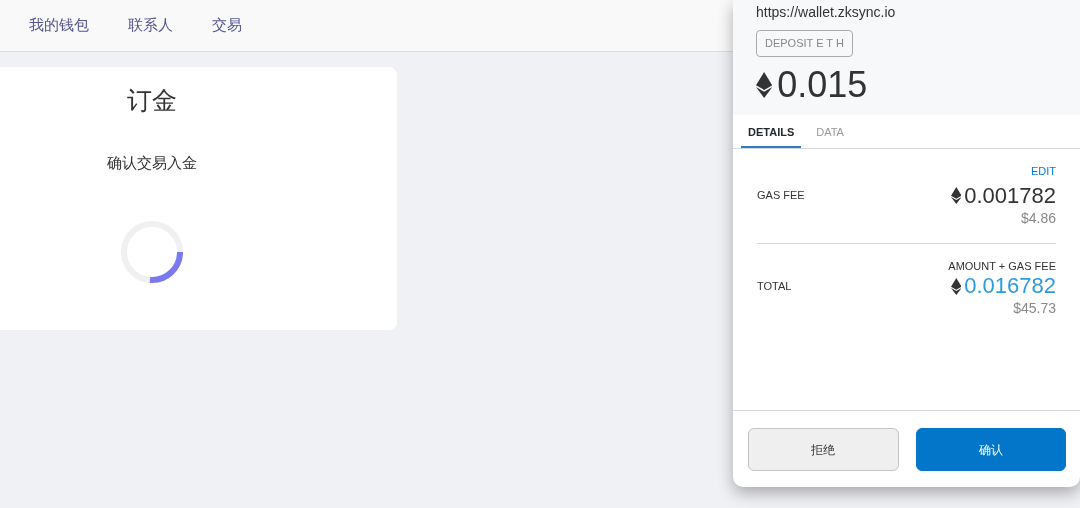 The width and height of the screenshot is (1080, 508). Describe the element at coordinates (1010, 195) in the screenshot. I see `eth-value: 0.001782` at that location.